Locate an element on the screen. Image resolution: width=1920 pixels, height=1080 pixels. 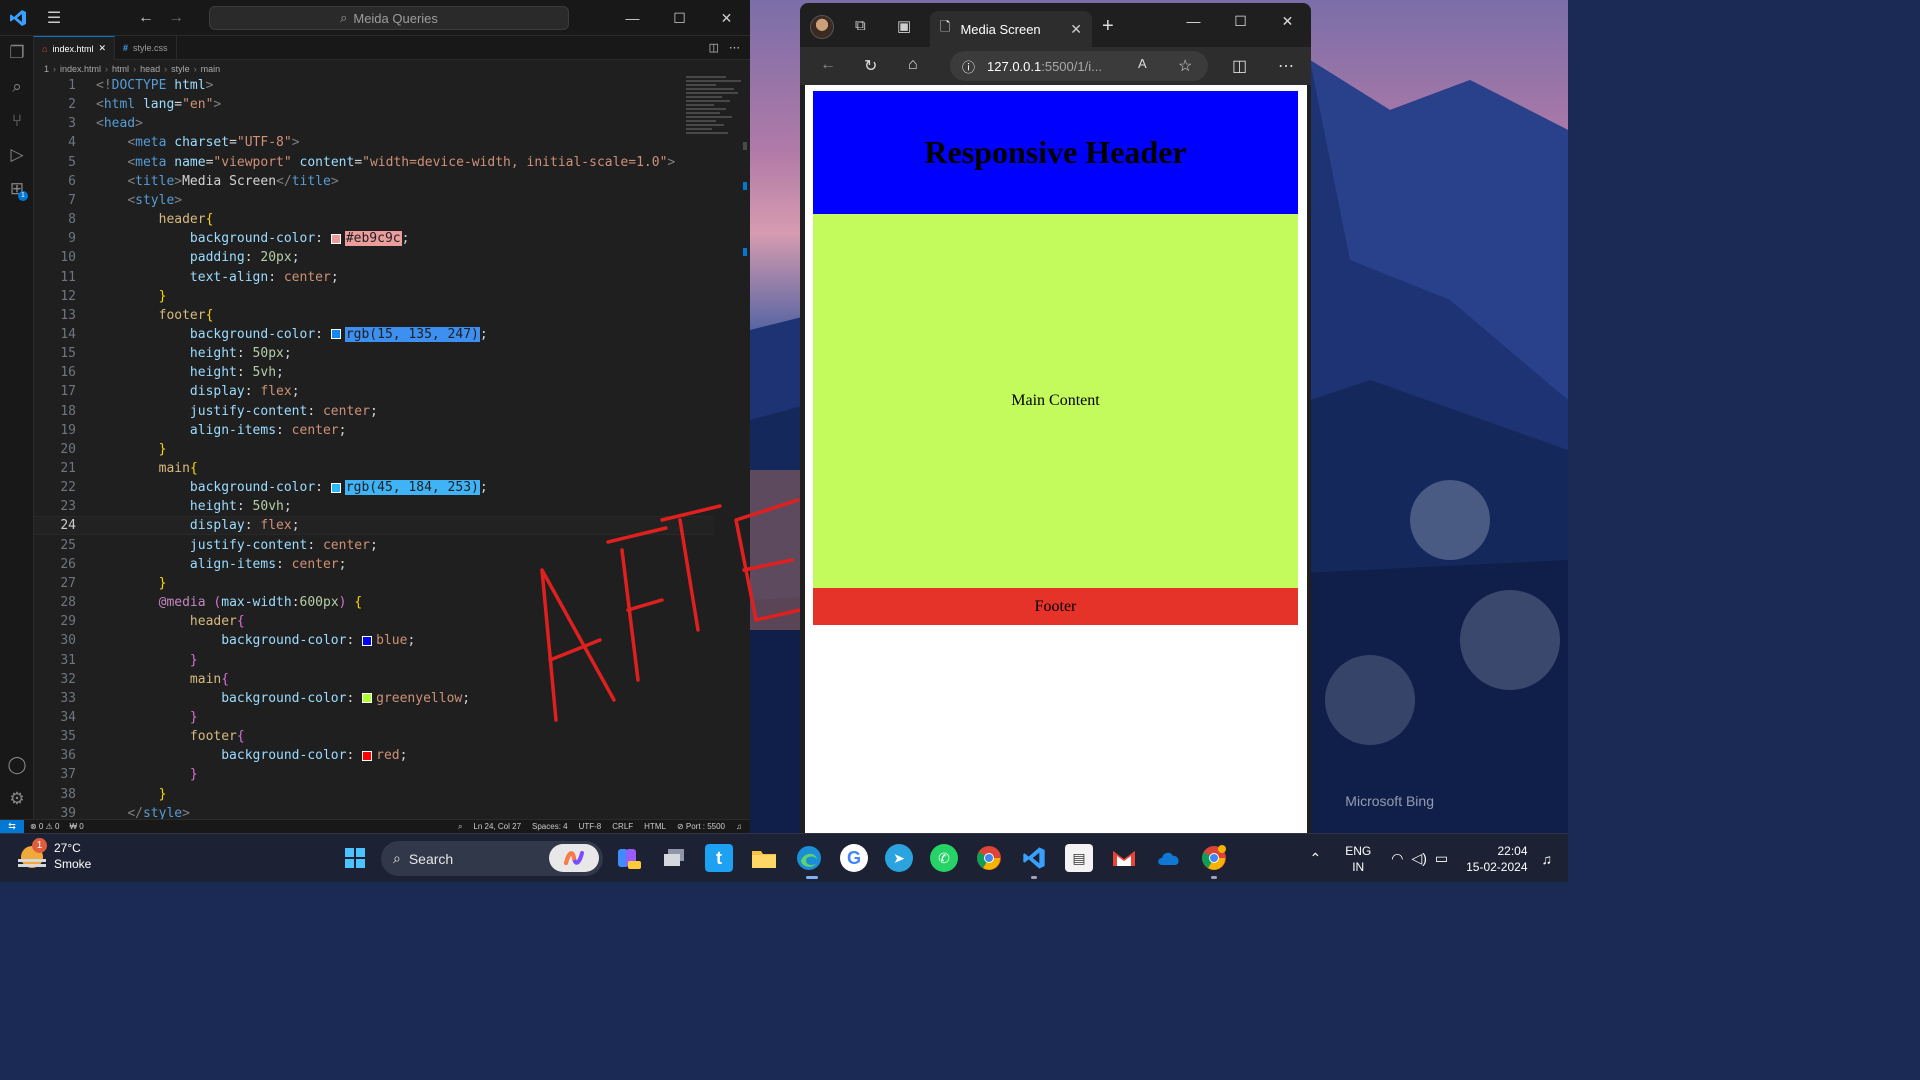
google-icon: G is located at coordinates (854, 858).